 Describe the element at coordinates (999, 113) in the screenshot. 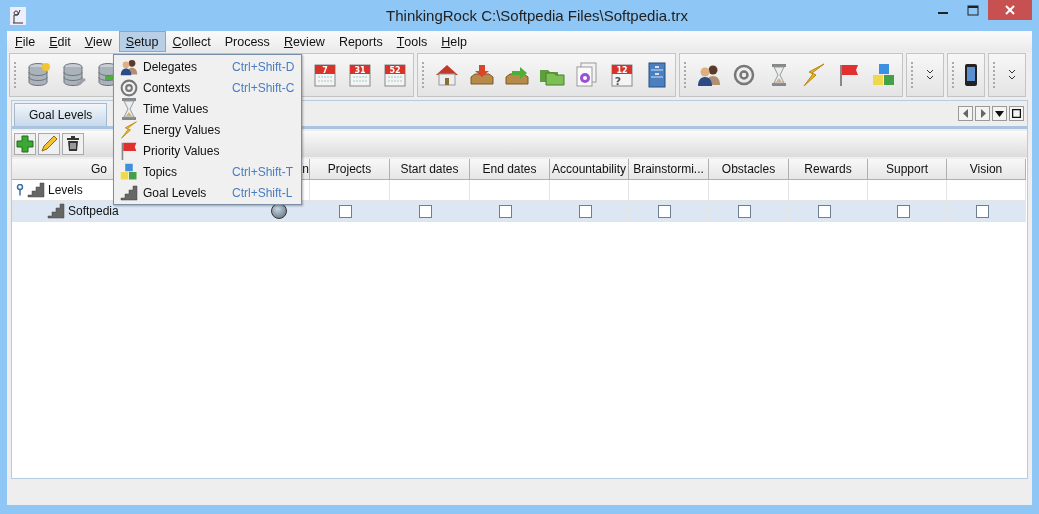

I see `dropdown-icon` at that location.